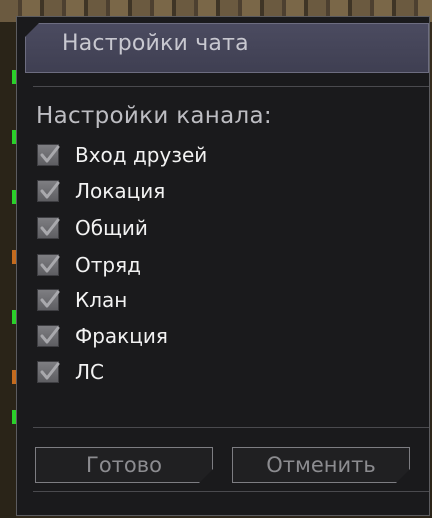 The height and width of the screenshot is (518, 432). Describe the element at coordinates (111, 228) in the screenshot. I see `option-label: Общий` at that location.